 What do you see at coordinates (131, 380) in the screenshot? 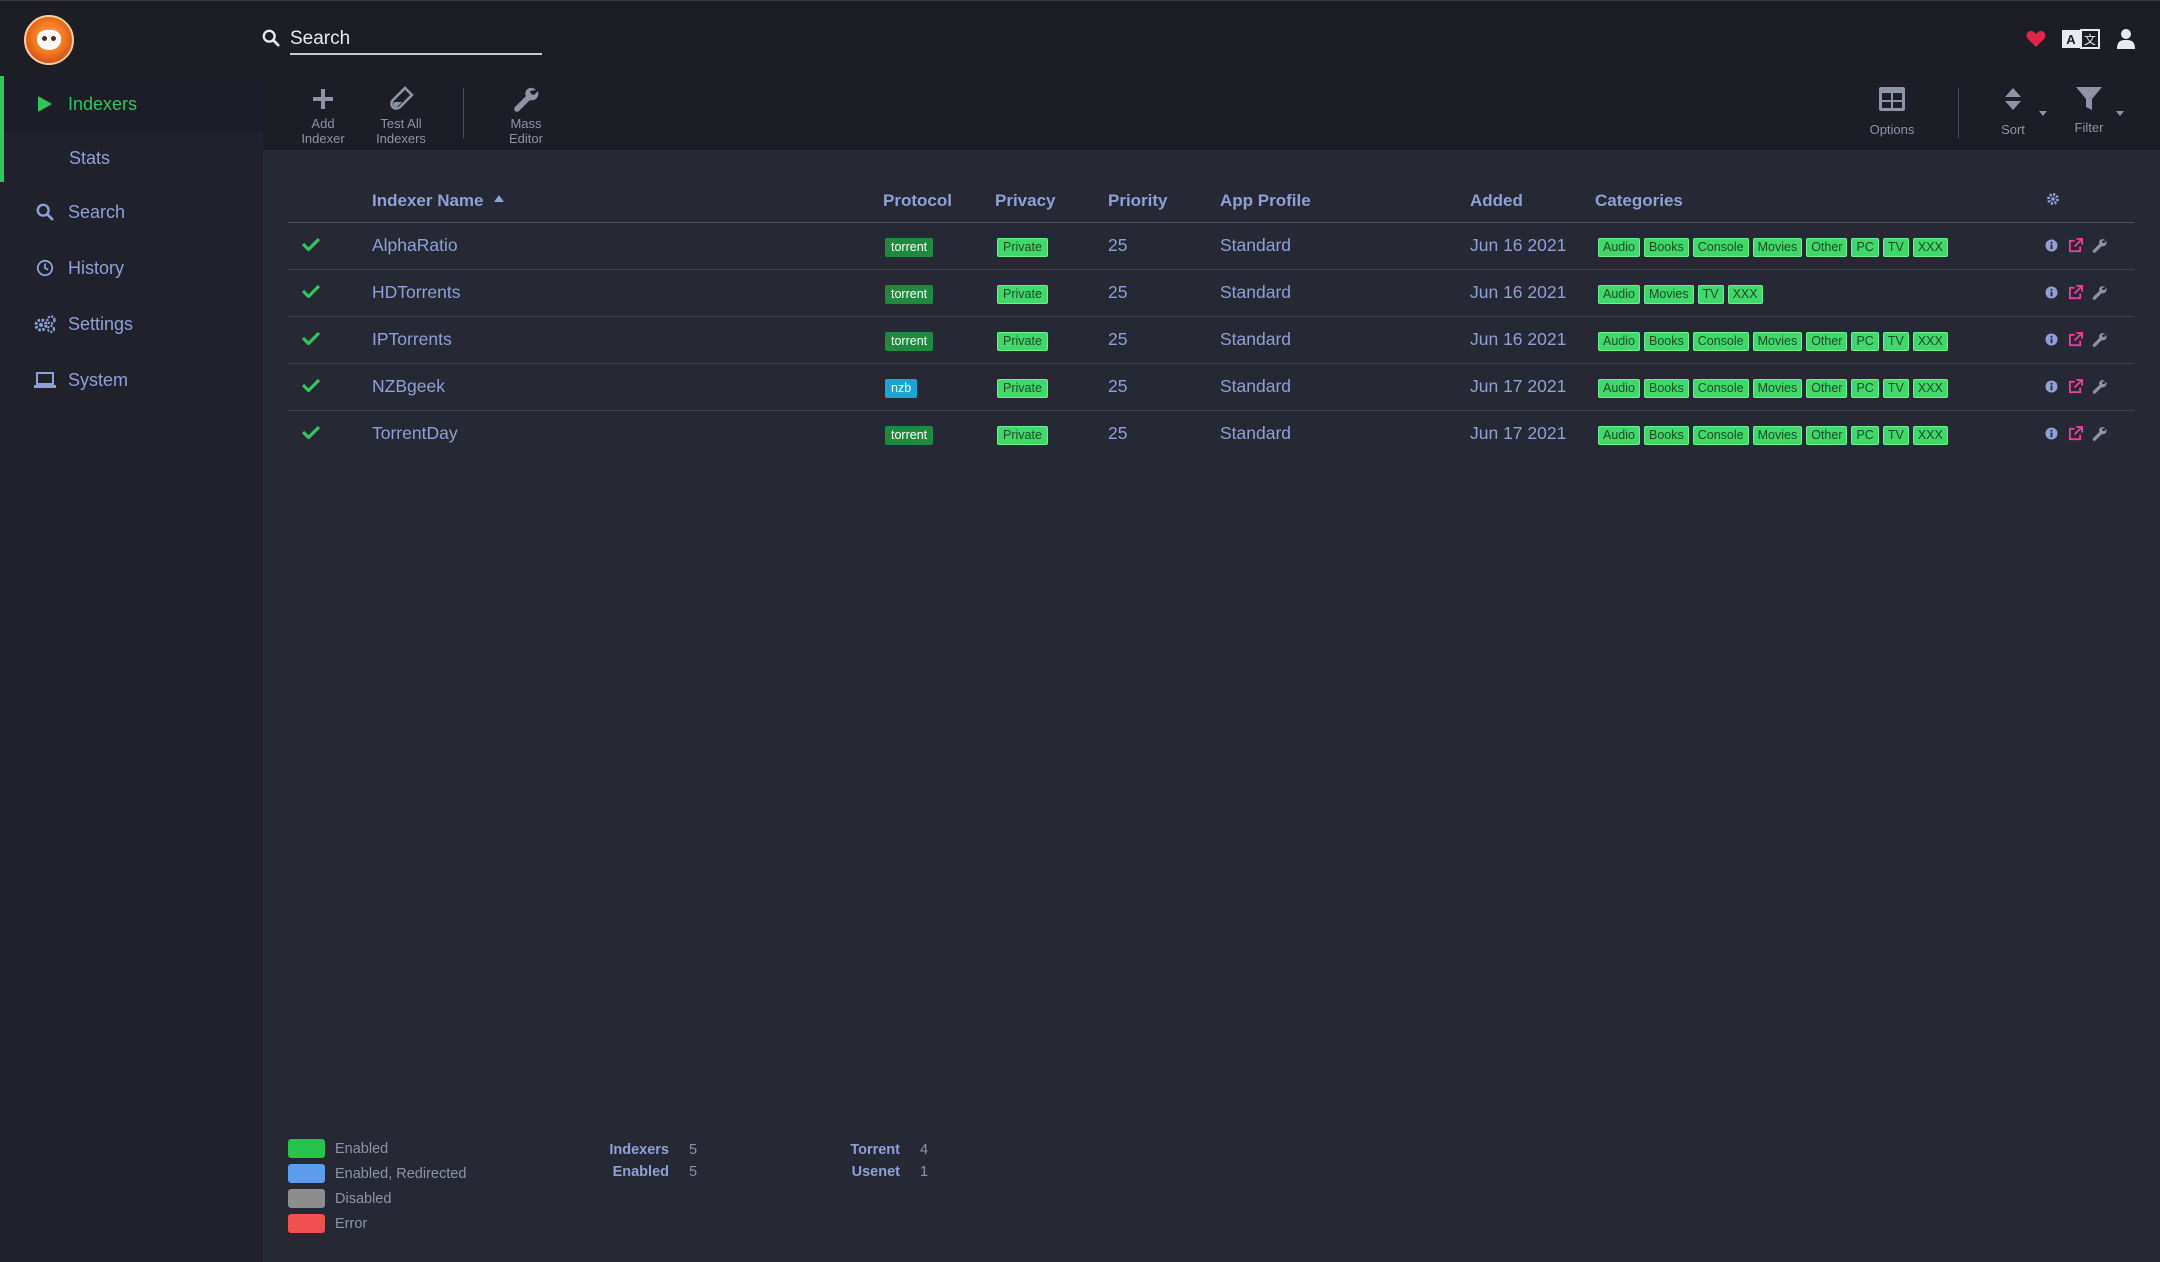
I see `sidebar-item-system: System` at bounding box center [131, 380].